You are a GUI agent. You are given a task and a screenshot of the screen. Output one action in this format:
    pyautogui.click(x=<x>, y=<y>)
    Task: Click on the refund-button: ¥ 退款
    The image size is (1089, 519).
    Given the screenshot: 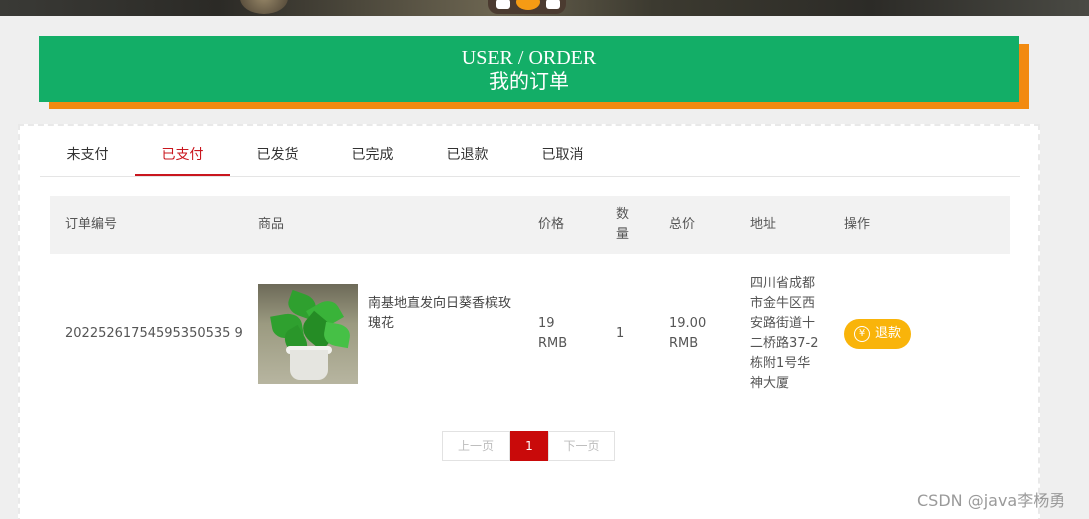 What is the action you would take?
    pyautogui.click(x=878, y=334)
    